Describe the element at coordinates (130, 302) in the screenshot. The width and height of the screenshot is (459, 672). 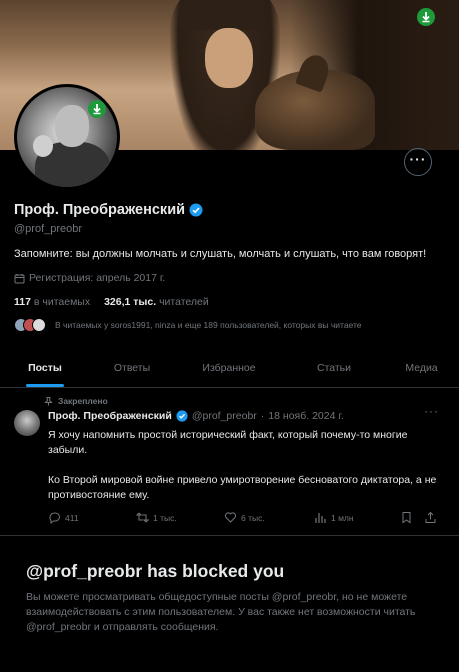
I see `followers-count: 326,1 тыс.` at that location.